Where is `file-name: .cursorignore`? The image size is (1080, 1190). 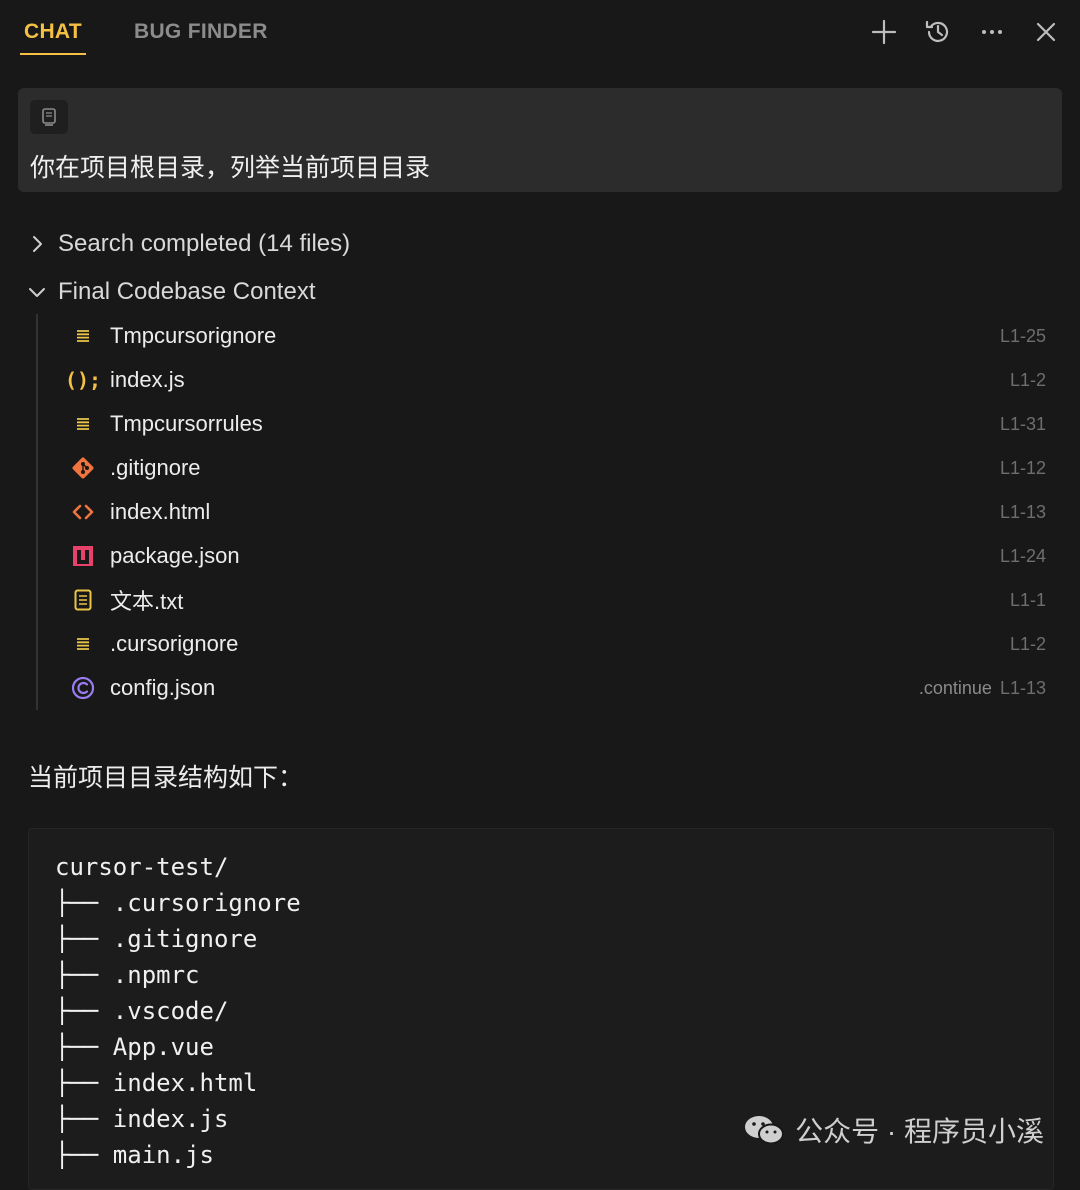
file-name: .cursorignore is located at coordinates (174, 643).